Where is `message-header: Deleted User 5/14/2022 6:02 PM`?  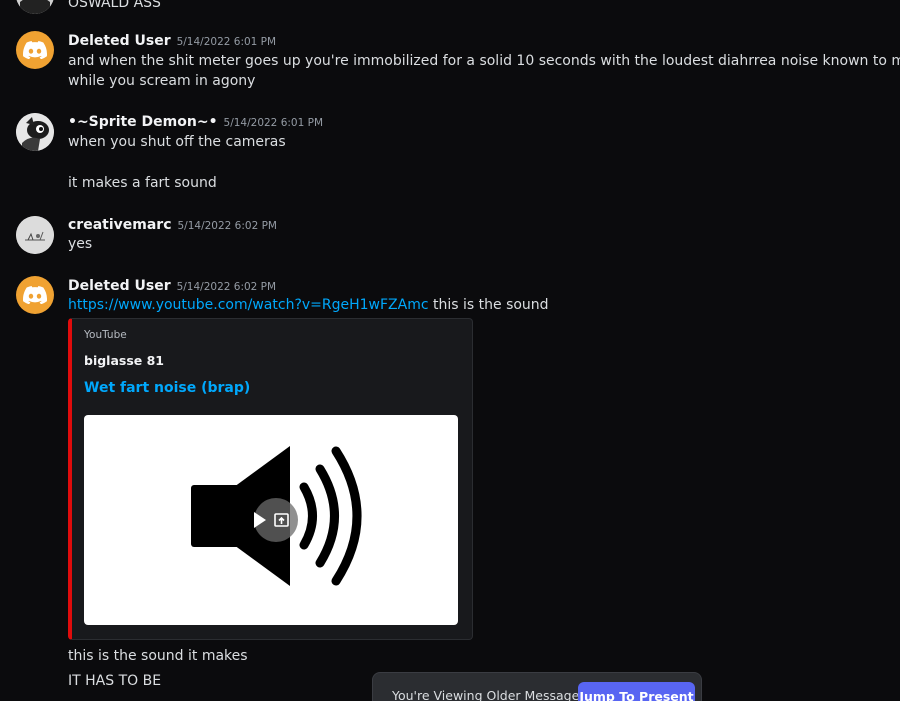 message-header: Deleted User 5/14/2022 6:02 PM is located at coordinates (172, 286).